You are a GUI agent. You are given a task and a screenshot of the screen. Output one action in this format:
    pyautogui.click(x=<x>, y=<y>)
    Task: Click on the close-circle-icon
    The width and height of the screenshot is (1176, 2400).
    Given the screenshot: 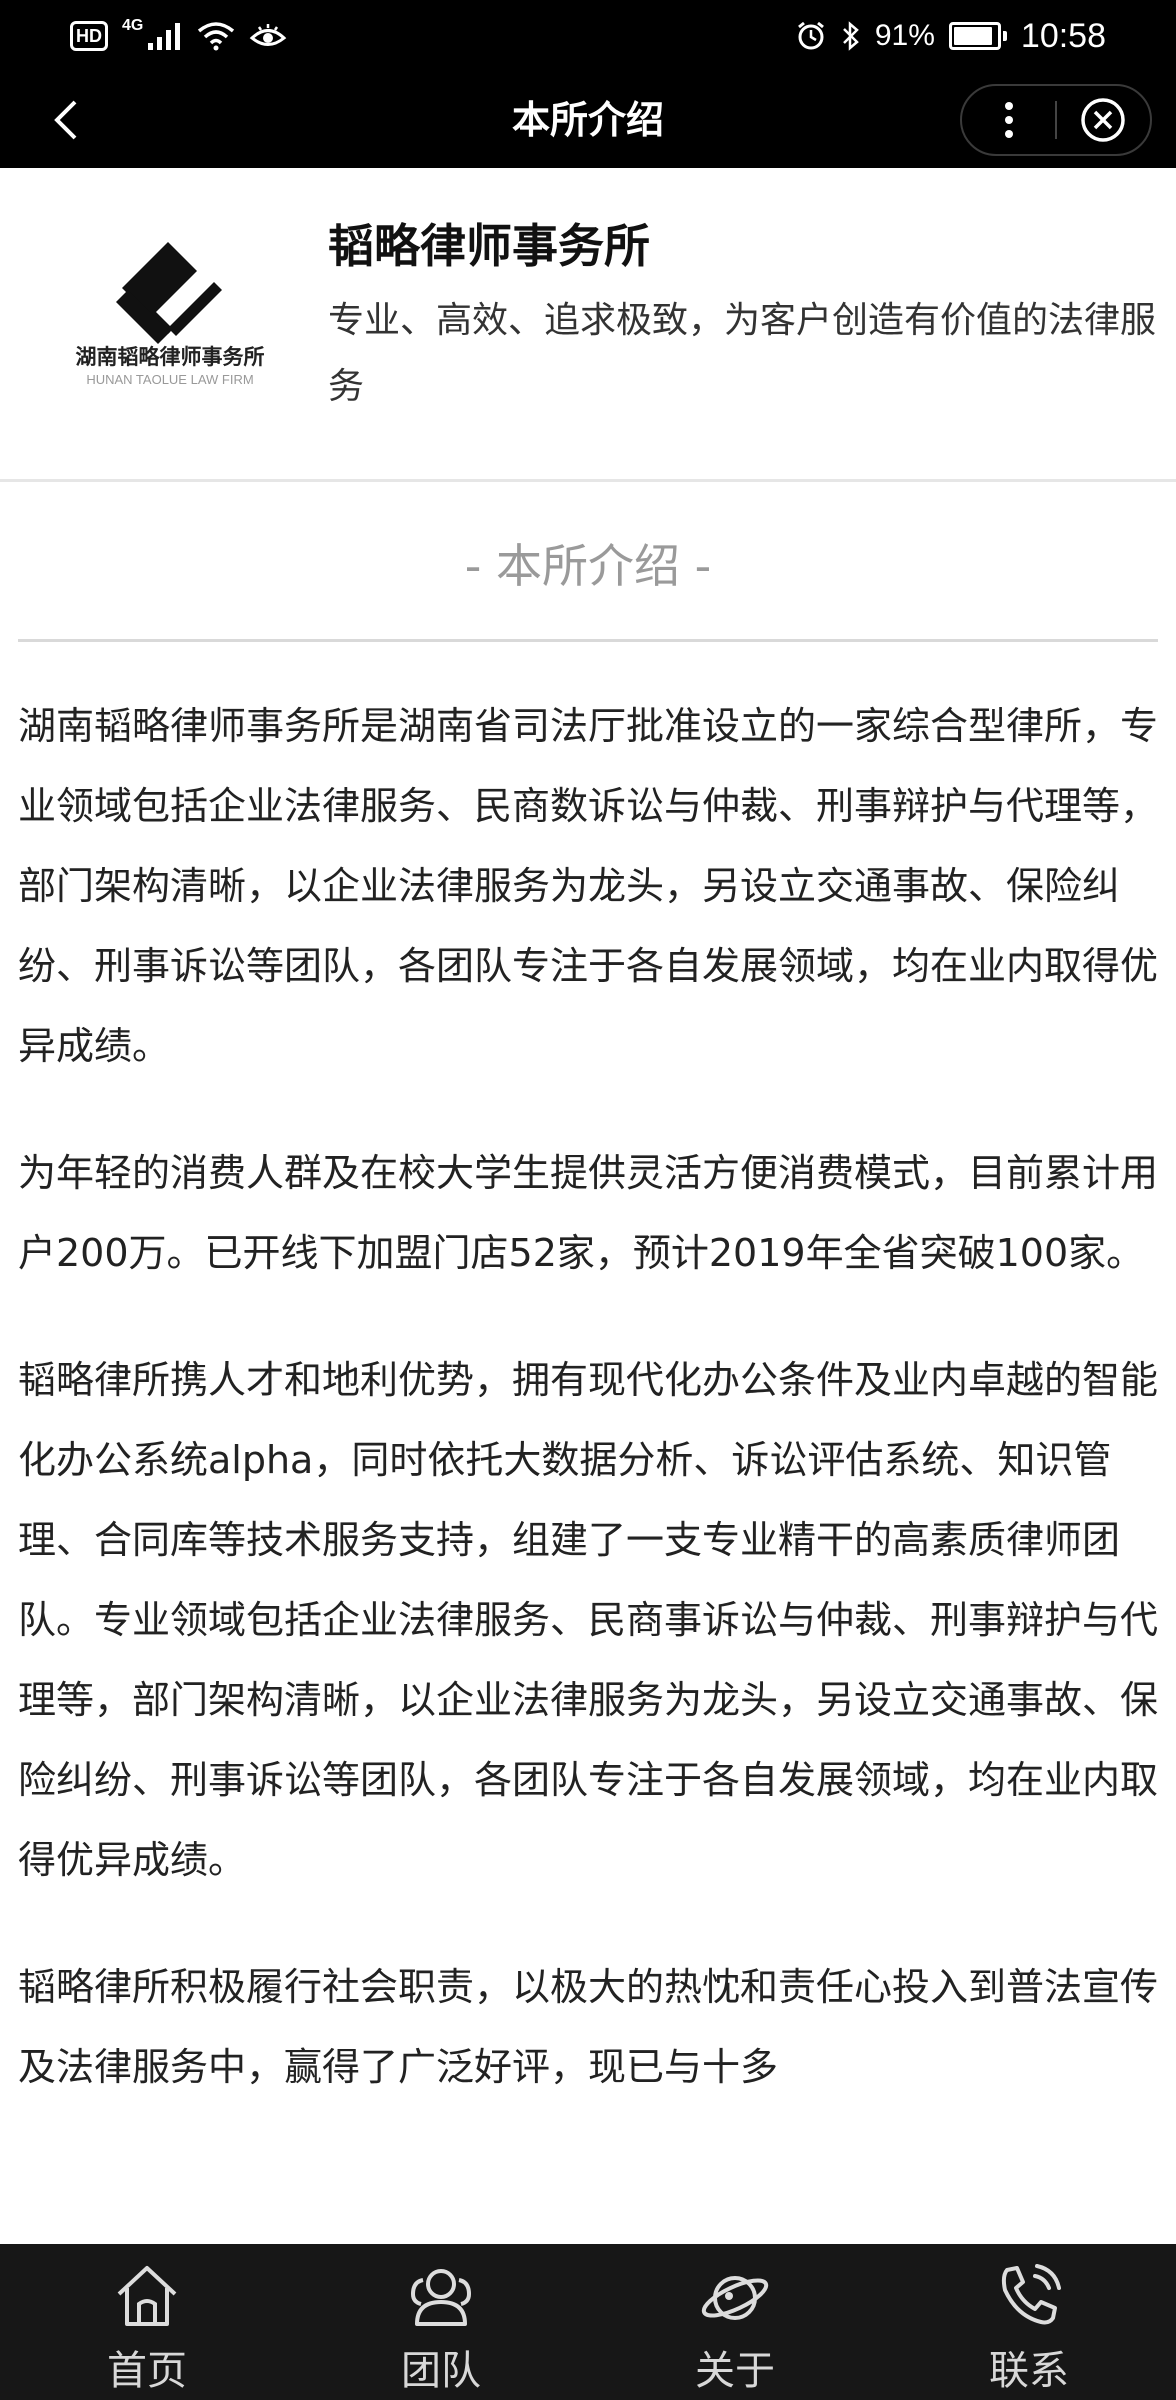 What is the action you would take?
    pyautogui.click(x=1103, y=120)
    